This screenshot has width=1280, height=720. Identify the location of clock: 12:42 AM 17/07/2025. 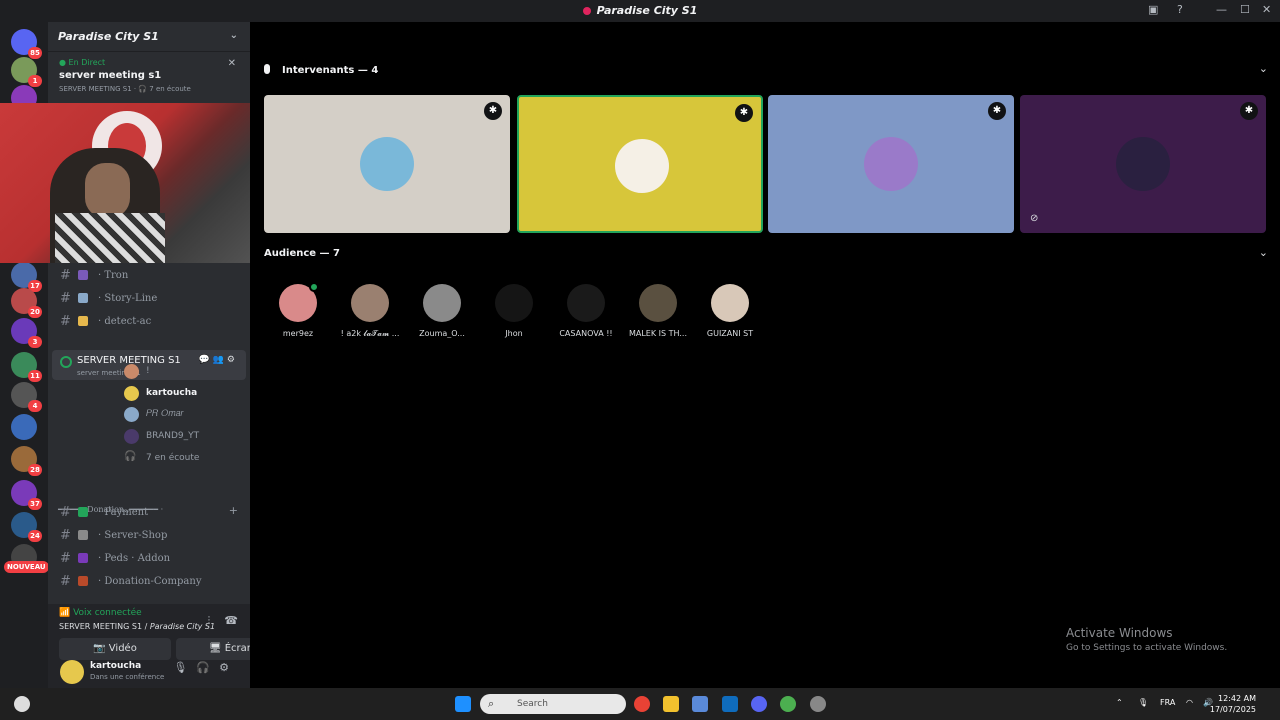
(1233, 704).